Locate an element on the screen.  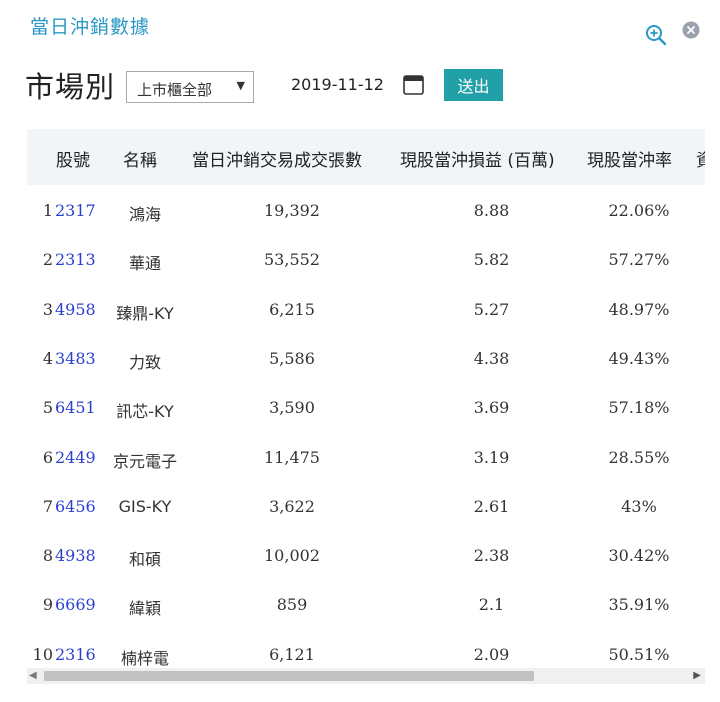
market-select: 上市櫃全部 ▼ is located at coordinates (190, 87).